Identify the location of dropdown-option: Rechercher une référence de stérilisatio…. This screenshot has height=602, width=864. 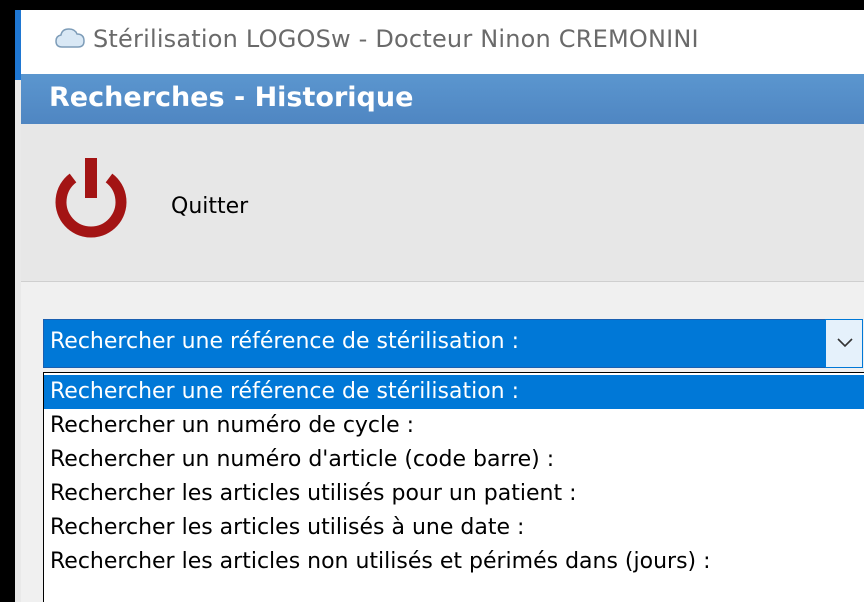
(454, 392).